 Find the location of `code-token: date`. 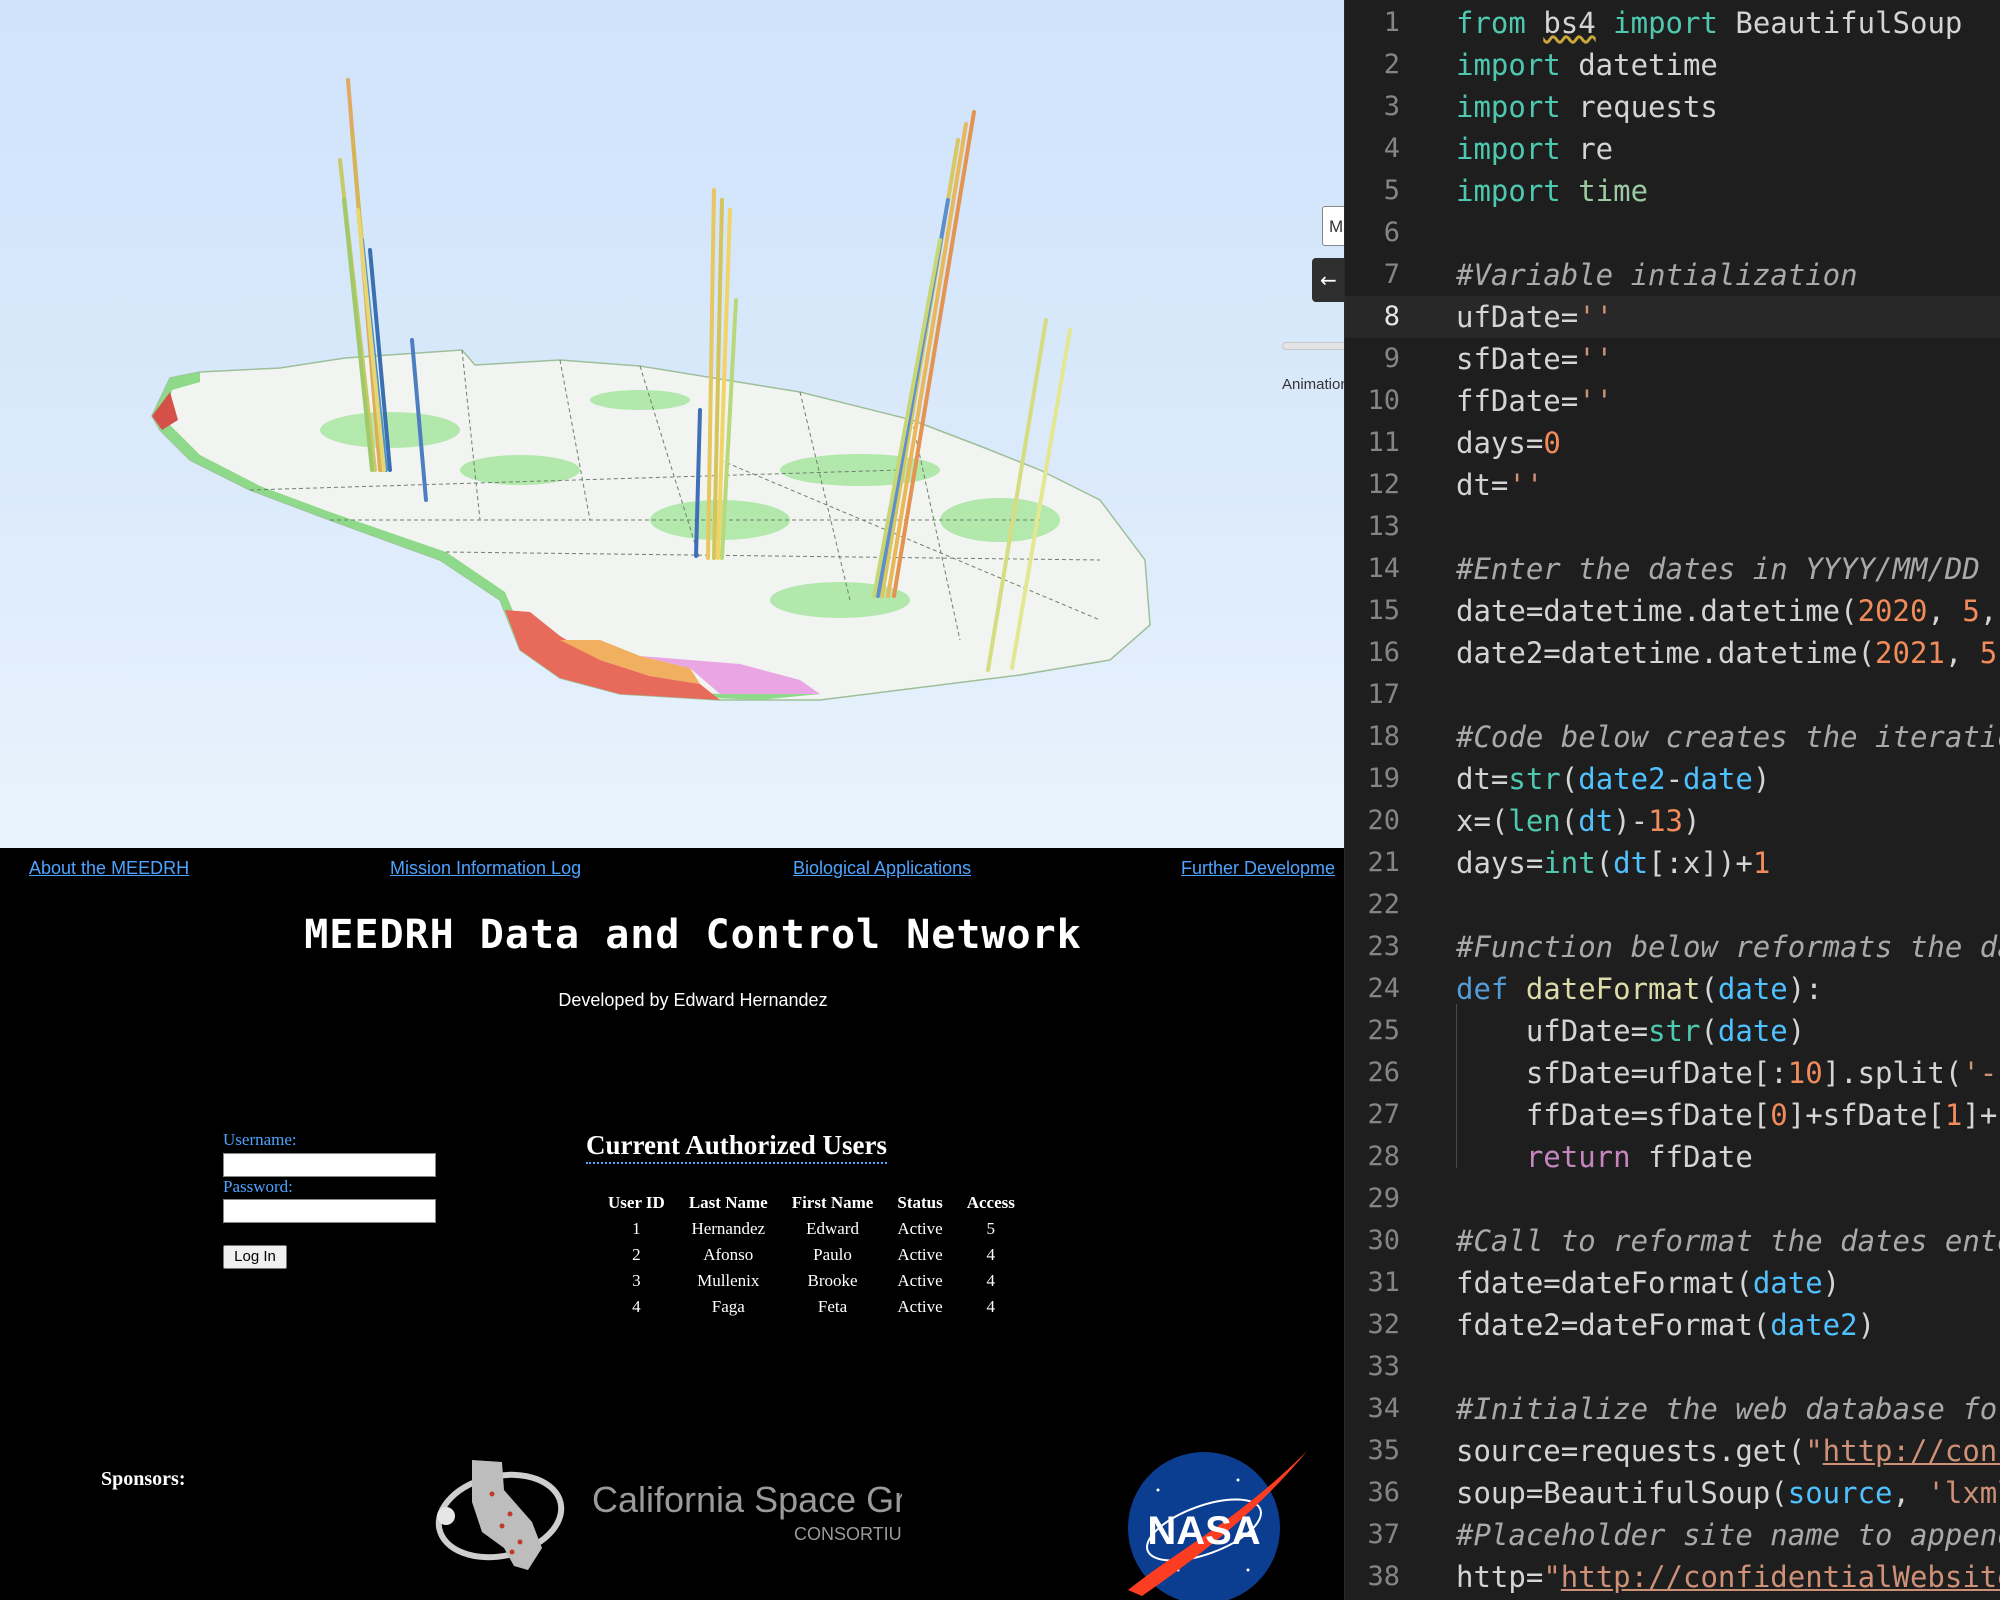

code-token: date is located at coordinates (1718, 779).